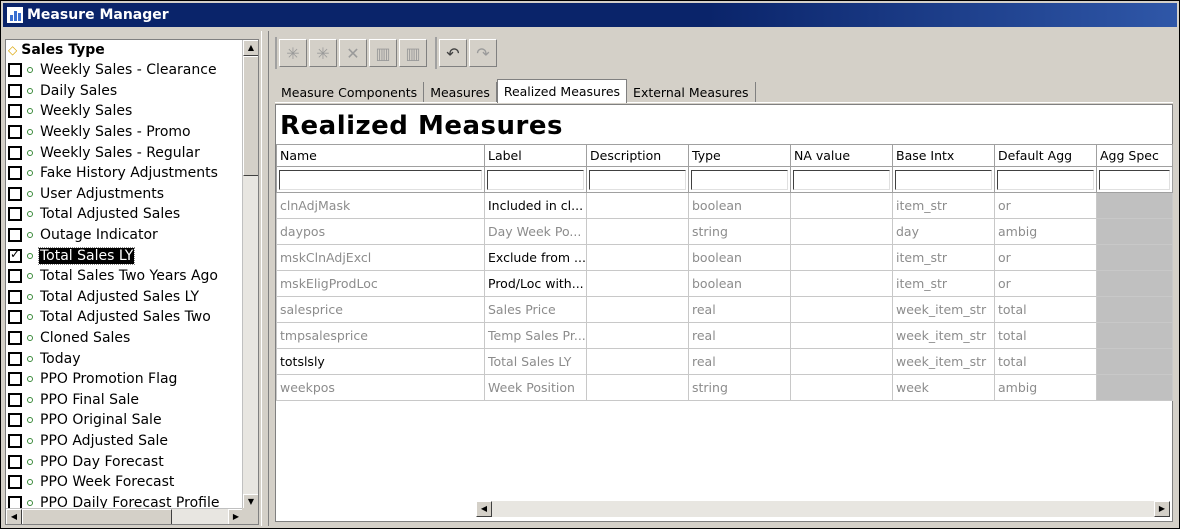 This screenshot has width=1180, height=529. What do you see at coordinates (380, 231) in the screenshot?
I see `cell-name: daypos` at bounding box center [380, 231].